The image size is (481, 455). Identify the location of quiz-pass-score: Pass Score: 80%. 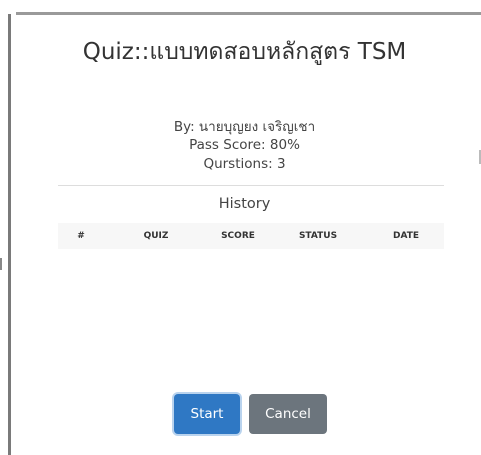
(244, 145).